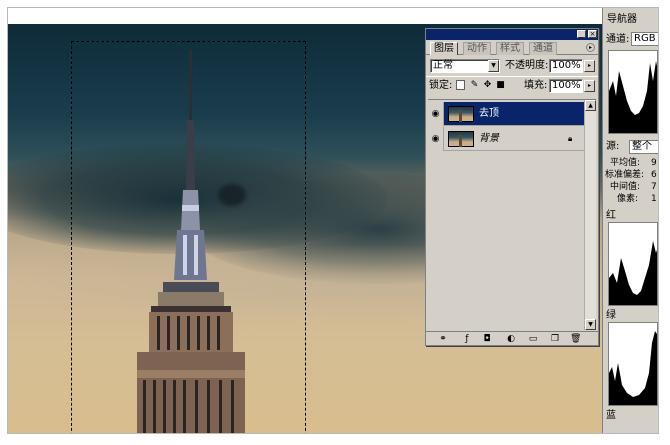 The height and width of the screenshot is (445, 670). I want to click on histogram-tabs: 导航器, so click(630, 18).